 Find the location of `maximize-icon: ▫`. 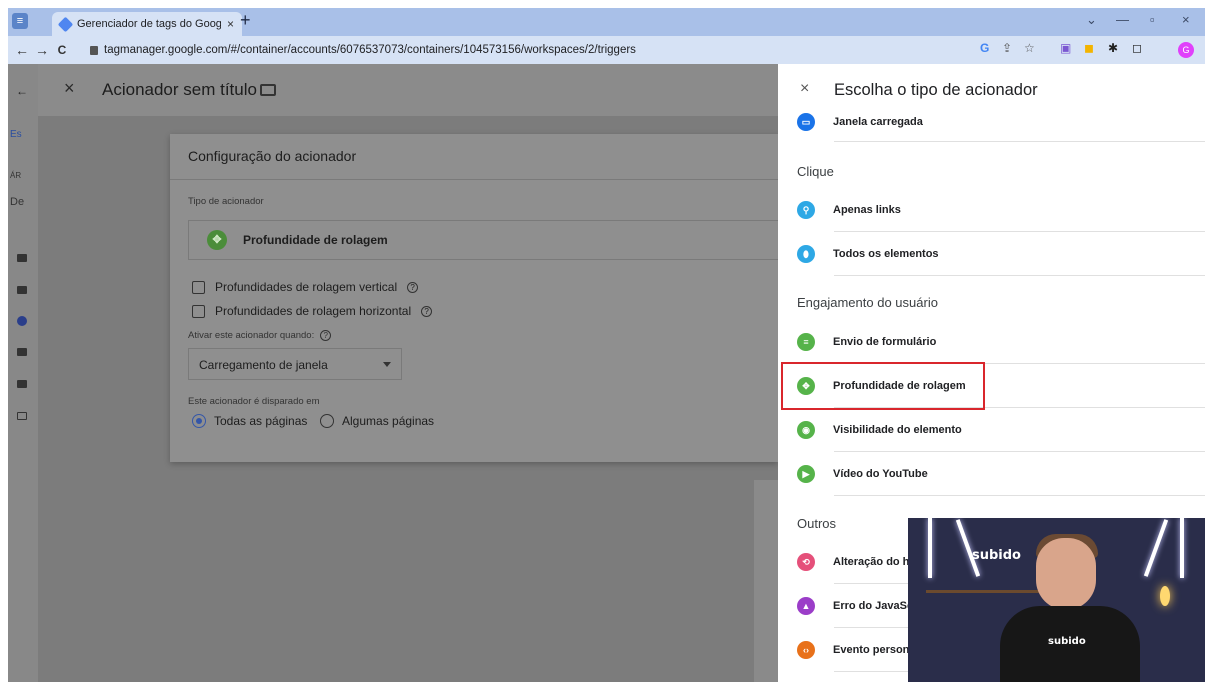

maximize-icon: ▫ is located at coordinates (1152, 19).